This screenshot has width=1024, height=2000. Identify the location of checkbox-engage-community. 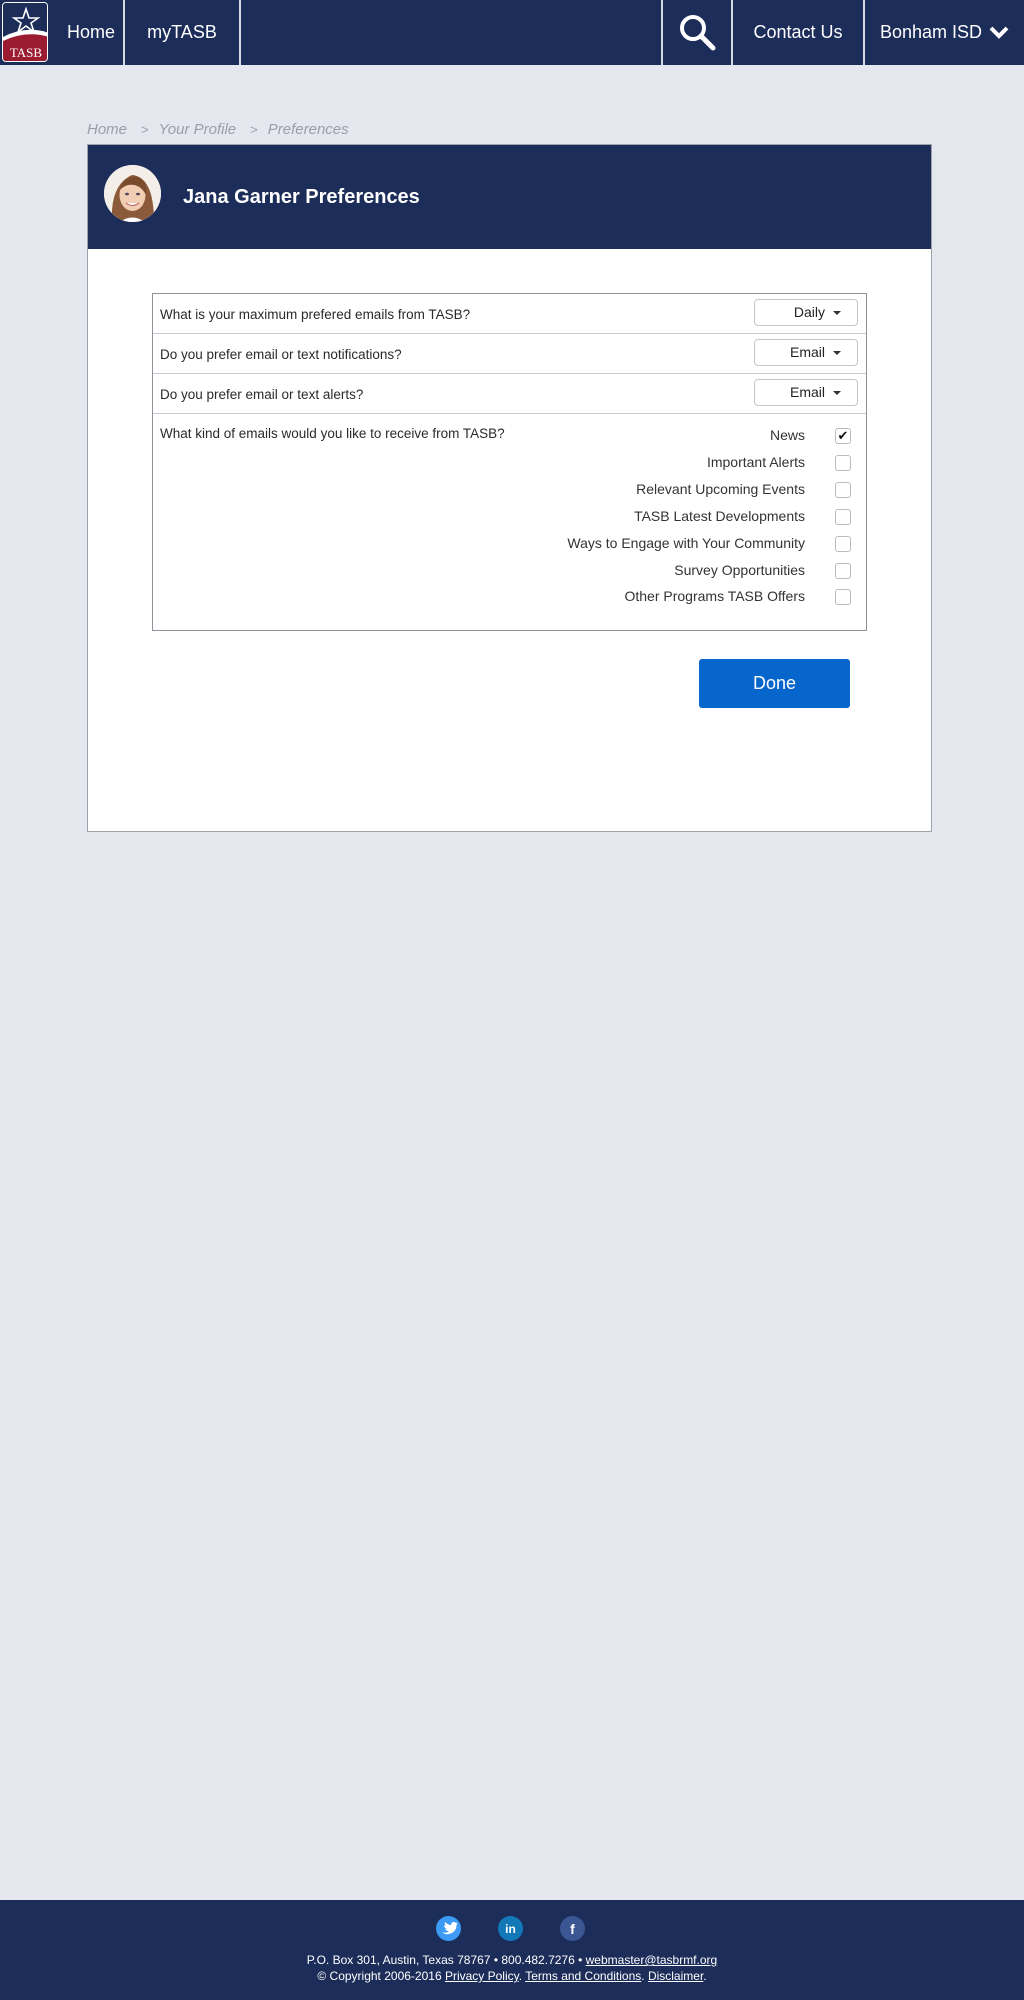
(843, 544).